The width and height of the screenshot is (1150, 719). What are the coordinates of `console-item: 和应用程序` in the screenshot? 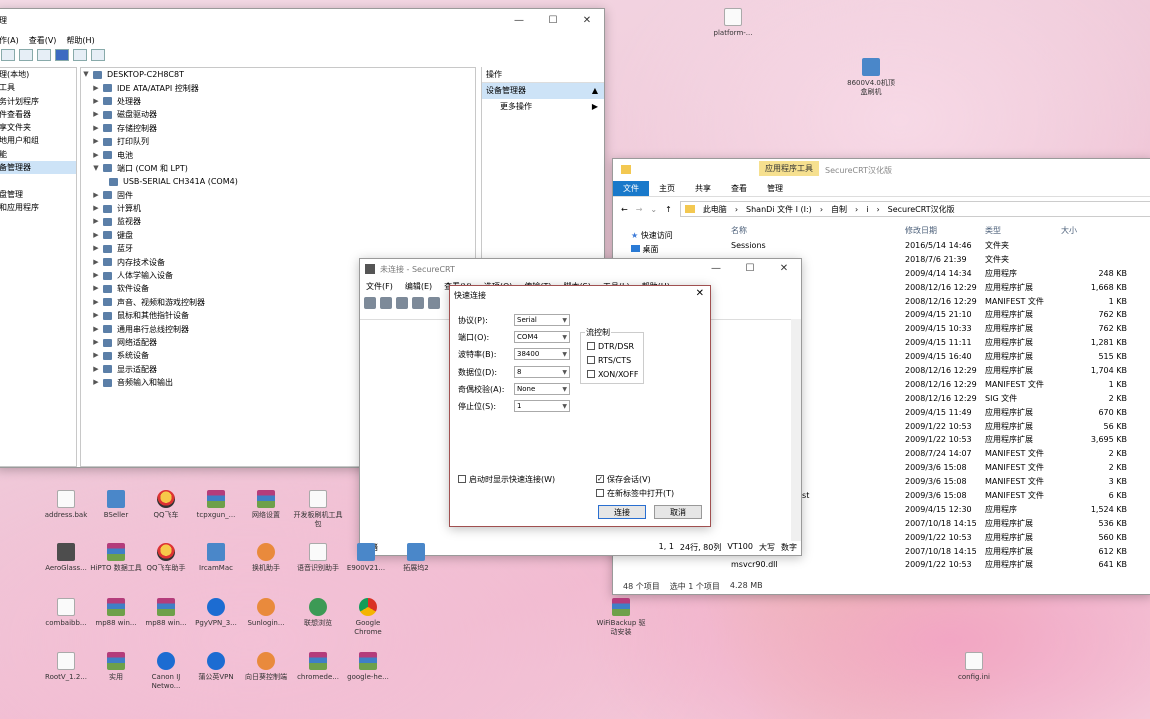 It's located at (38, 207).